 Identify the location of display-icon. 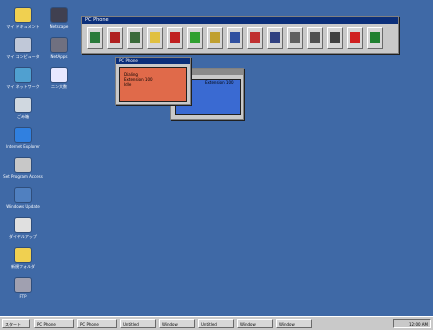
(275, 37).